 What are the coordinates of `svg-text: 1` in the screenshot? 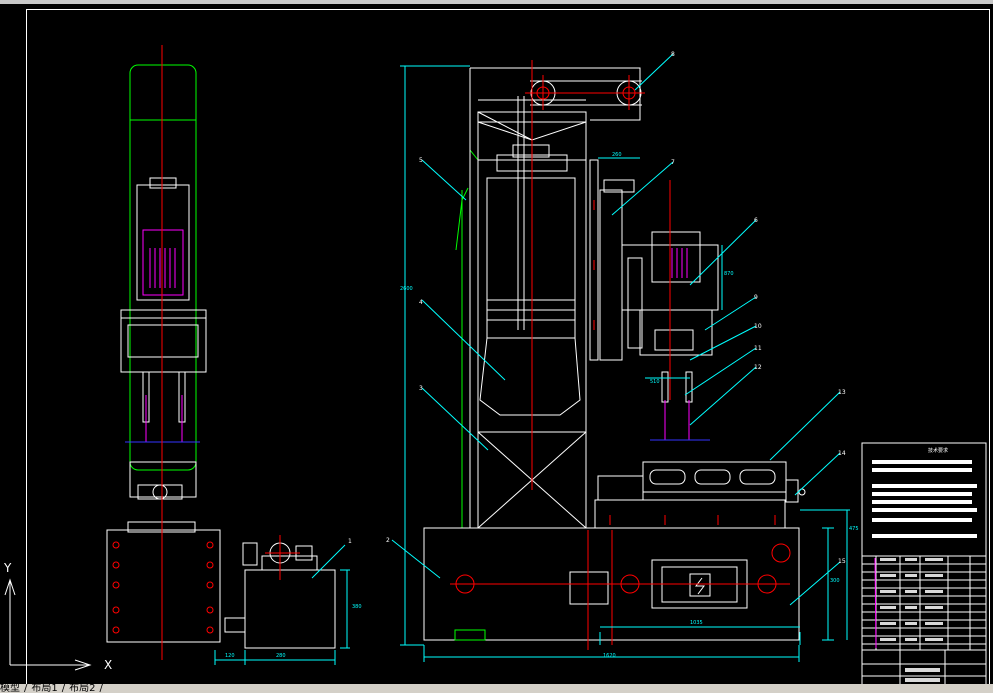 It's located at (350, 541).